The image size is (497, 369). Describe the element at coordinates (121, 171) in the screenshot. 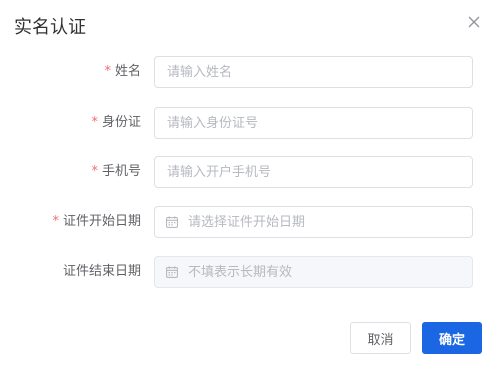

I see `phone-label-text: 手机号` at that location.